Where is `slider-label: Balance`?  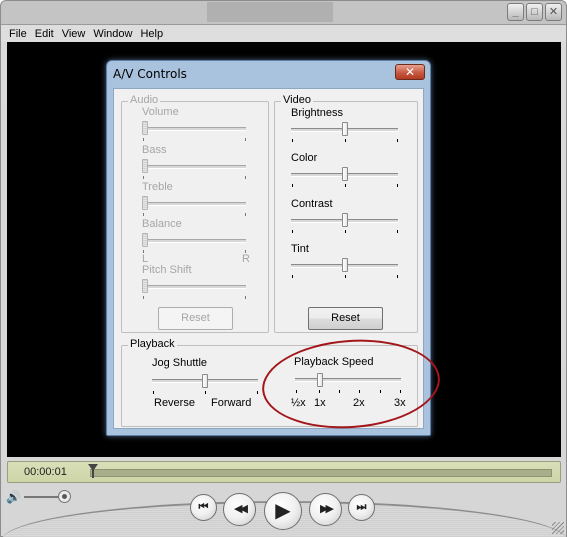
slider-label: Balance is located at coordinates (162, 224).